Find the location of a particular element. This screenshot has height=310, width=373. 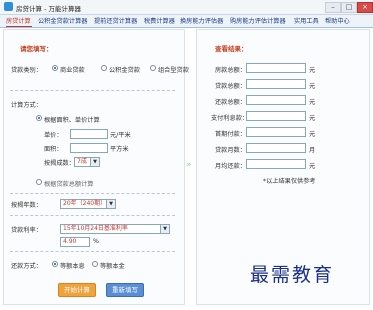

watermark-text: 最需教育 is located at coordinates (292, 275).